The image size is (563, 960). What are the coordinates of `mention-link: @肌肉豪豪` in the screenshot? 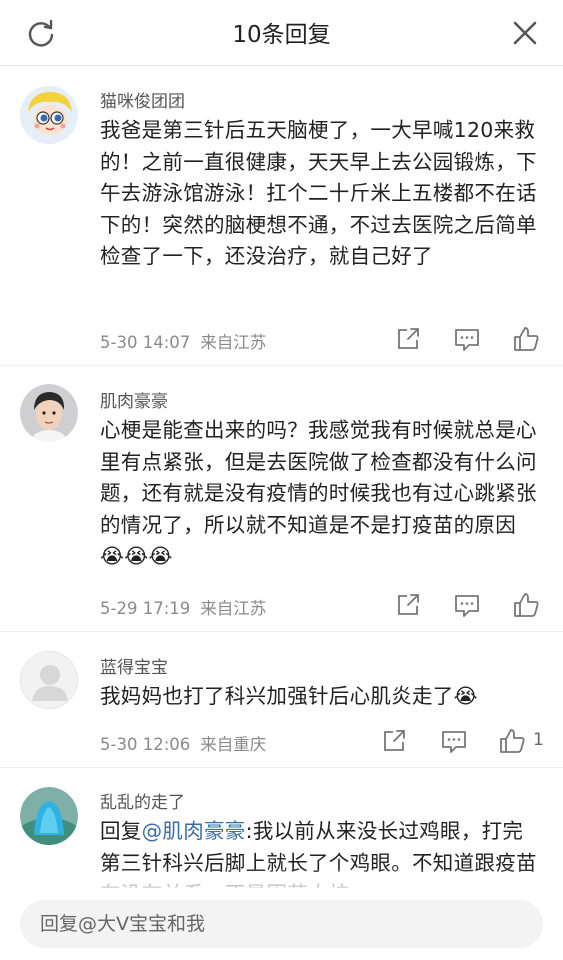 It's located at (194, 831).